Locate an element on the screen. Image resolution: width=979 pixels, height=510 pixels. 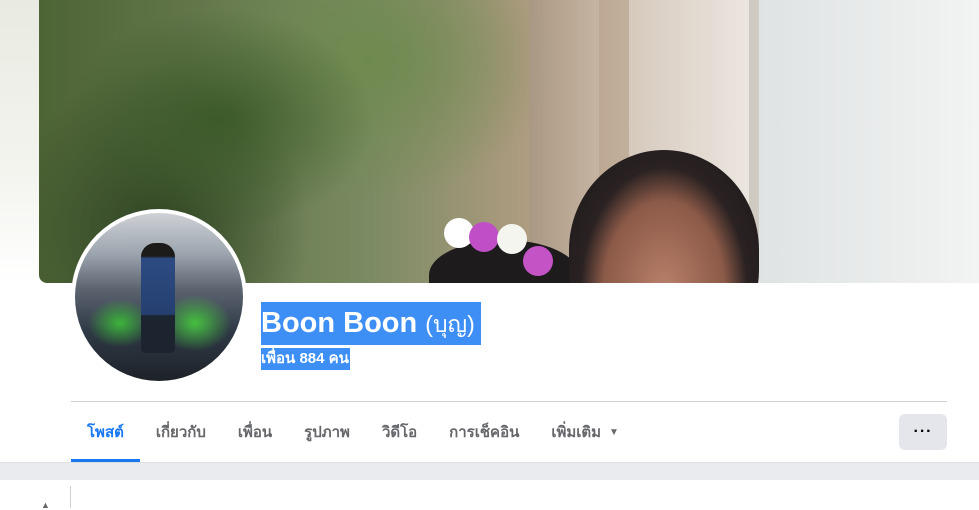
tab-checkins: การเช็คอิน is located at coordinates (484, 432).